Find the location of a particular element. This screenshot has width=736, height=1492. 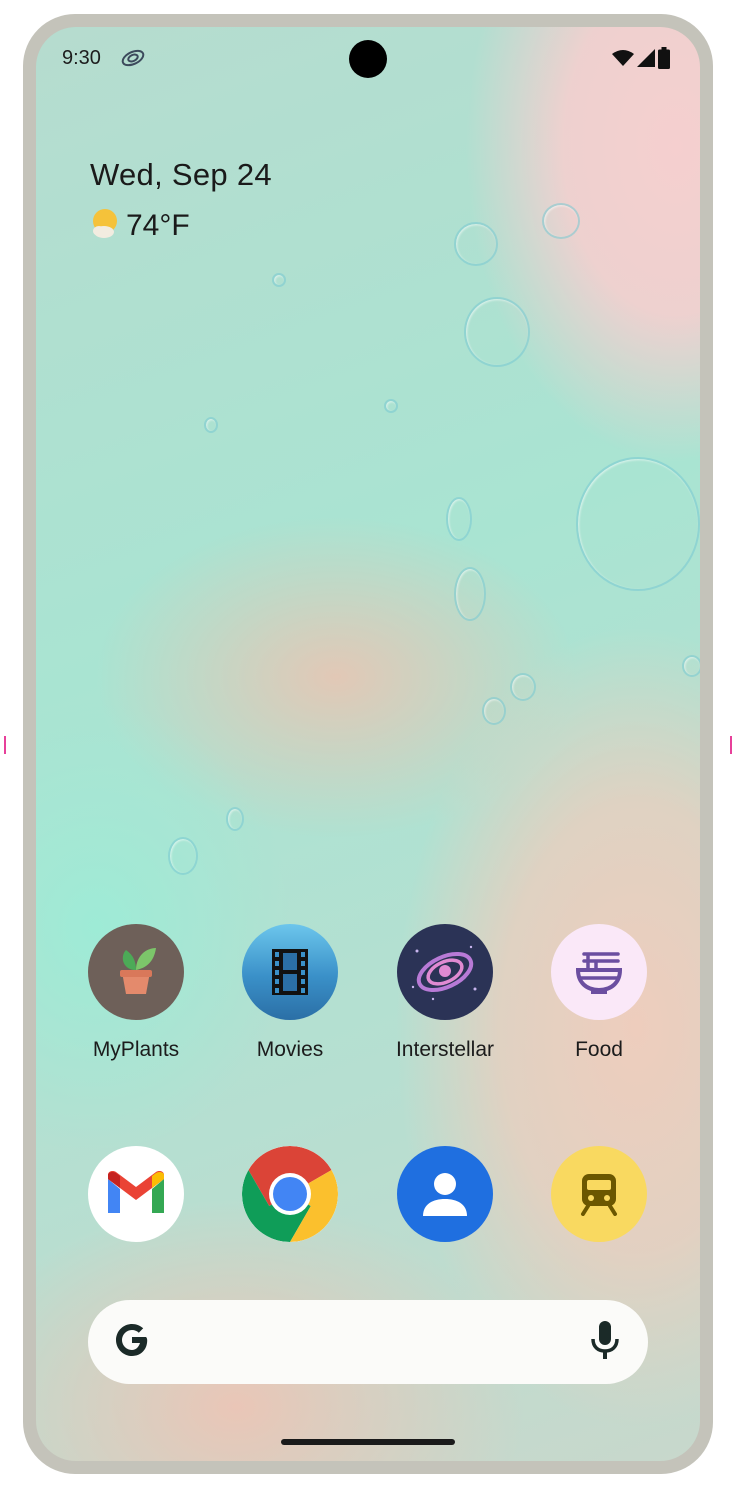

status-time: 9:30 is located at coordinates (81, 58).